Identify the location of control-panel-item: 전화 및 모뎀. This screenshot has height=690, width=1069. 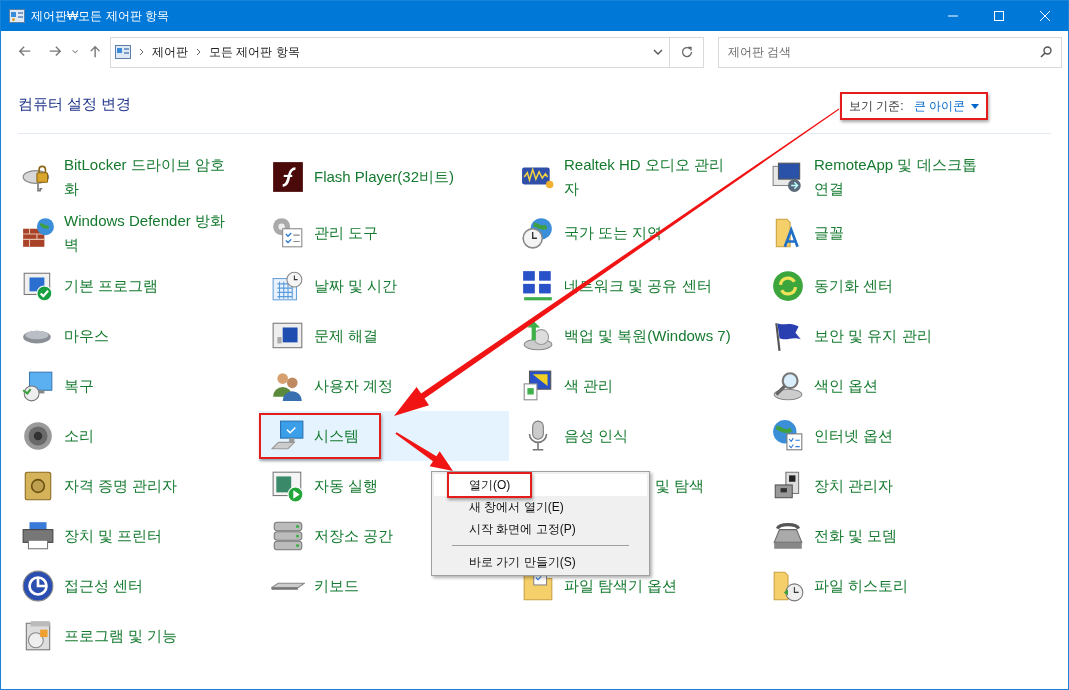
(856, 536).